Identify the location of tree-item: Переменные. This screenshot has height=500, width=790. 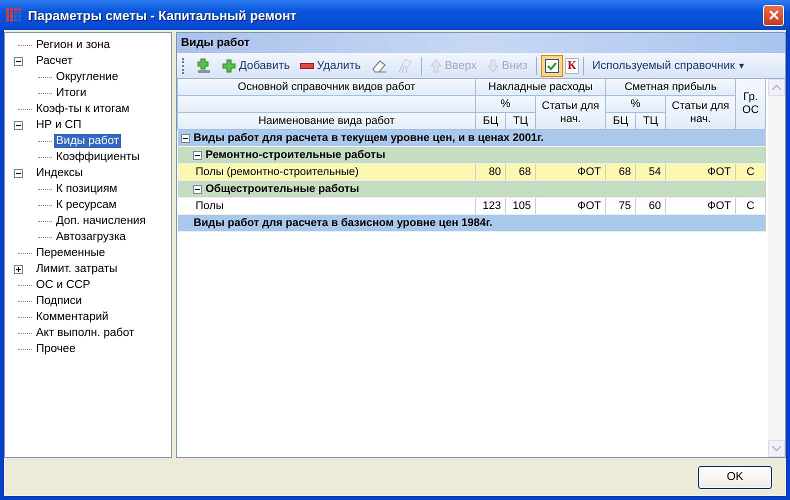
(71, 253).